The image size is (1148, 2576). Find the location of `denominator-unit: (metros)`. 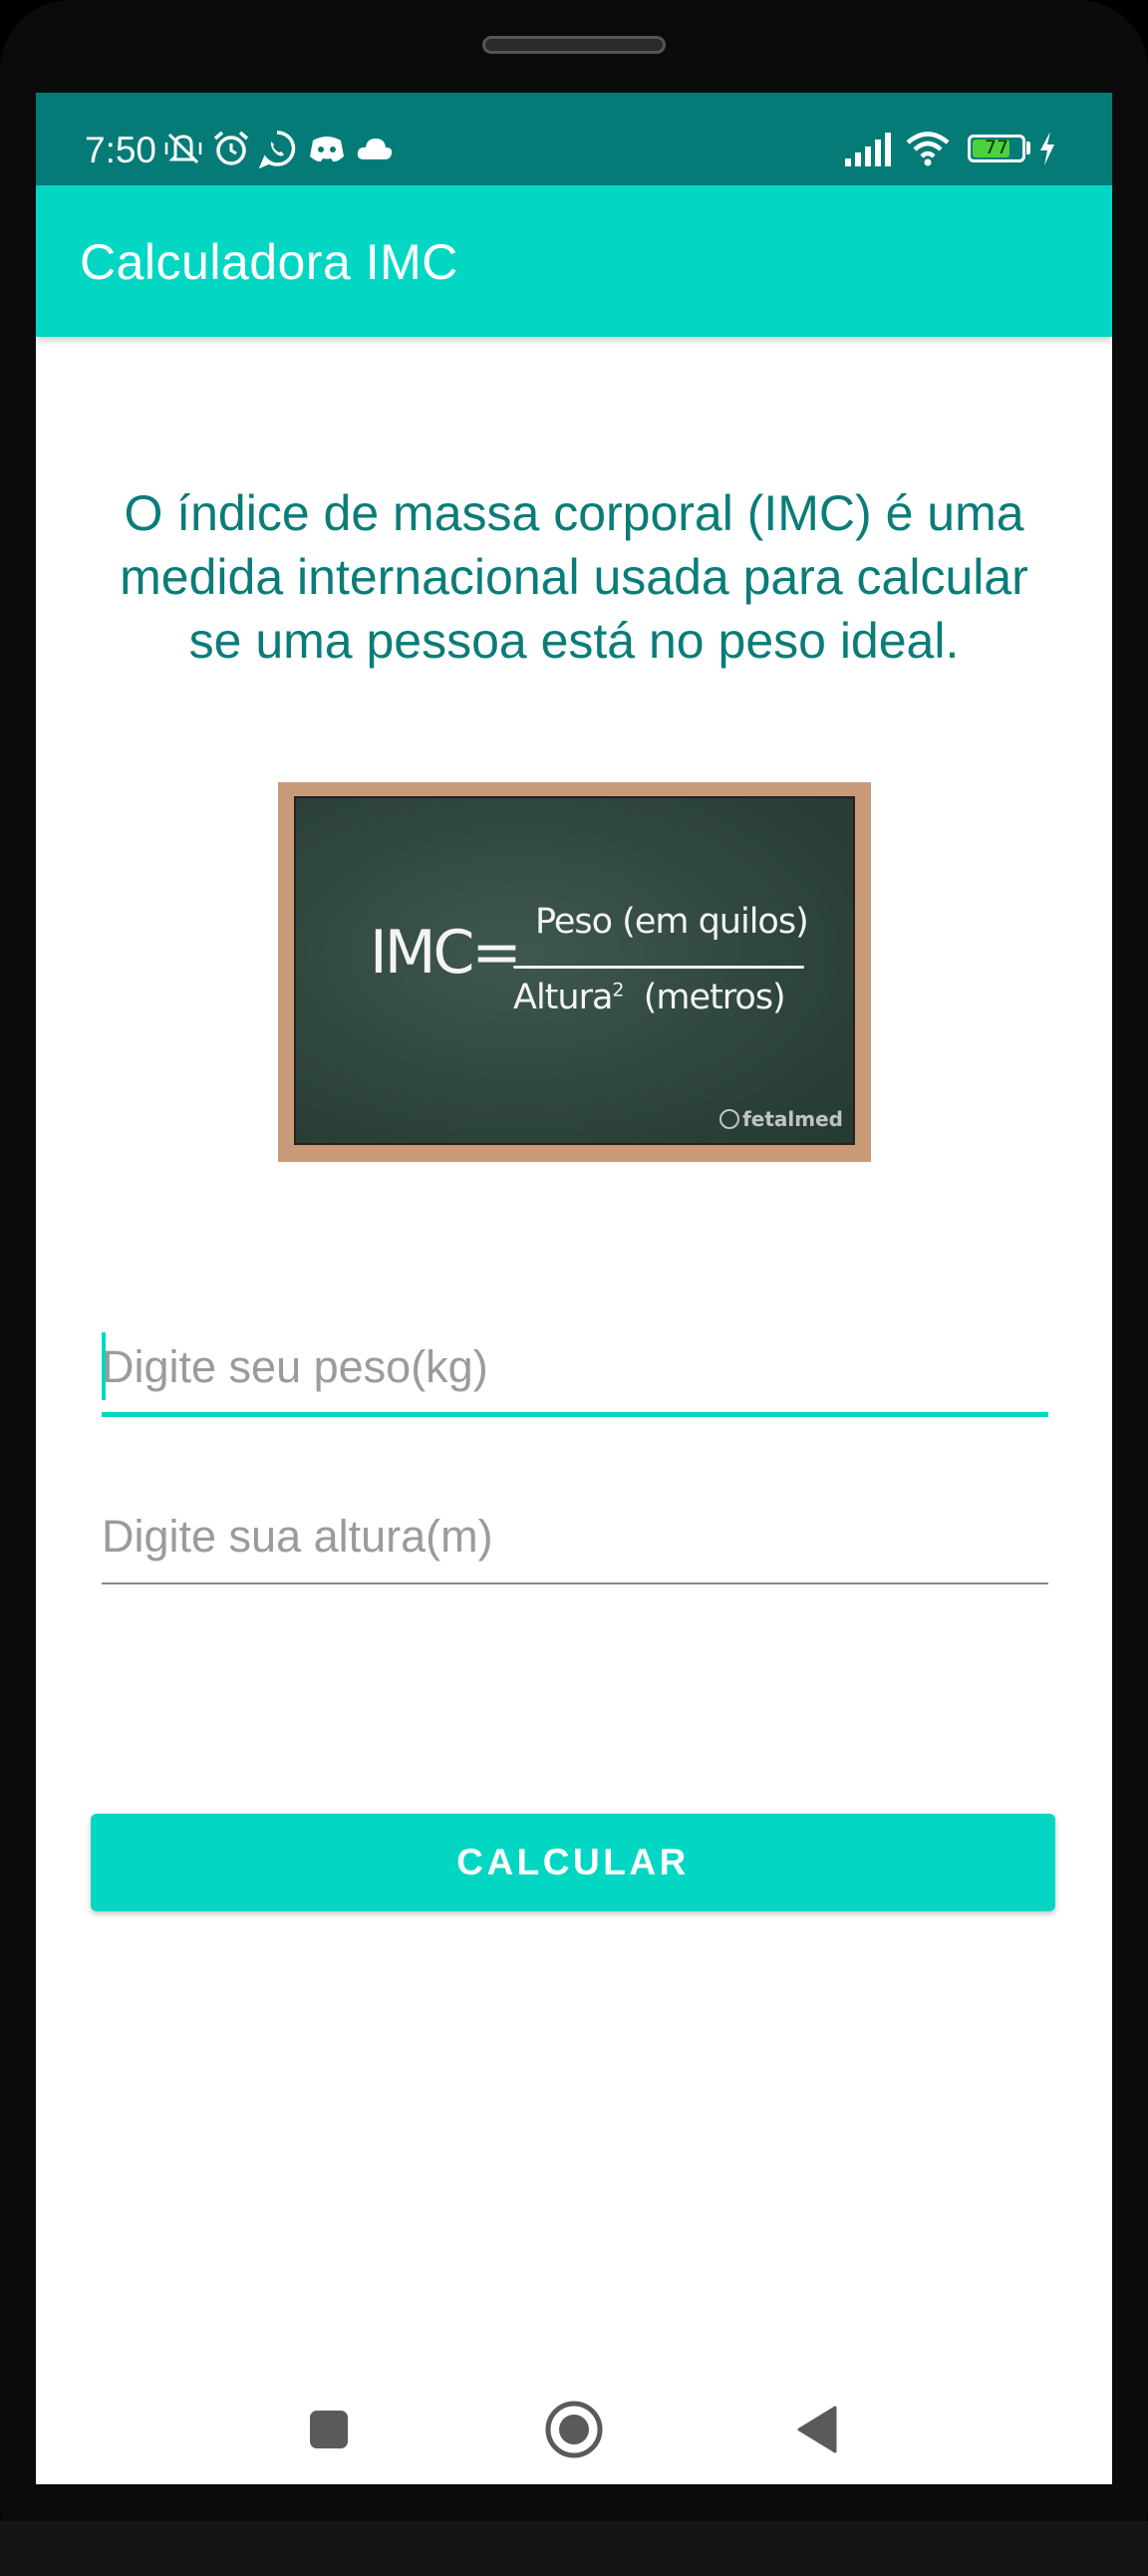

denominator-unit: (metros) is located at coordinates (714, 997).